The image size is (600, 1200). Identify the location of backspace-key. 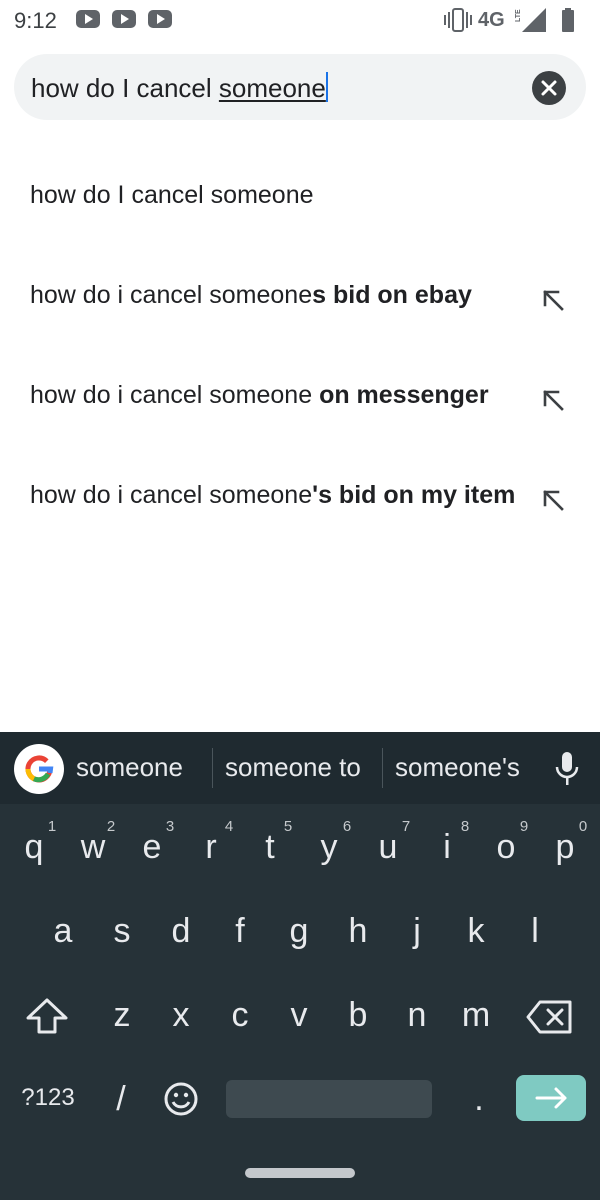
(550, 1017).